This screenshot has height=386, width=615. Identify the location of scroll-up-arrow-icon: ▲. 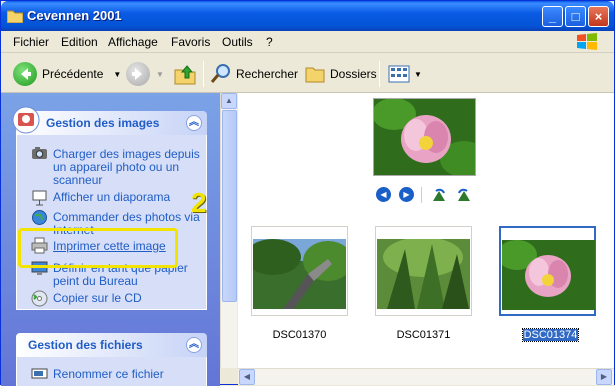
(229, 101).